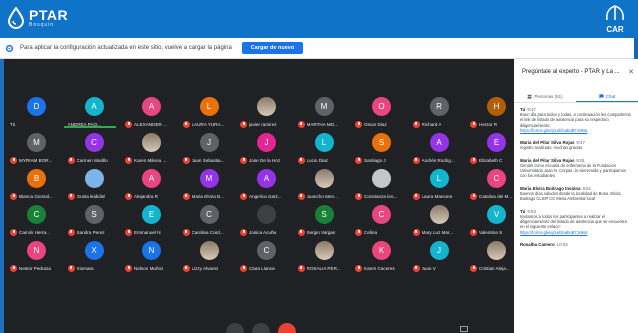 The height and width of the screenshot is (333, 638). Describe the element at coordinates (38, 257) in the screenshot. I see `participant-tile: N Nestor Pedraza` at that location.